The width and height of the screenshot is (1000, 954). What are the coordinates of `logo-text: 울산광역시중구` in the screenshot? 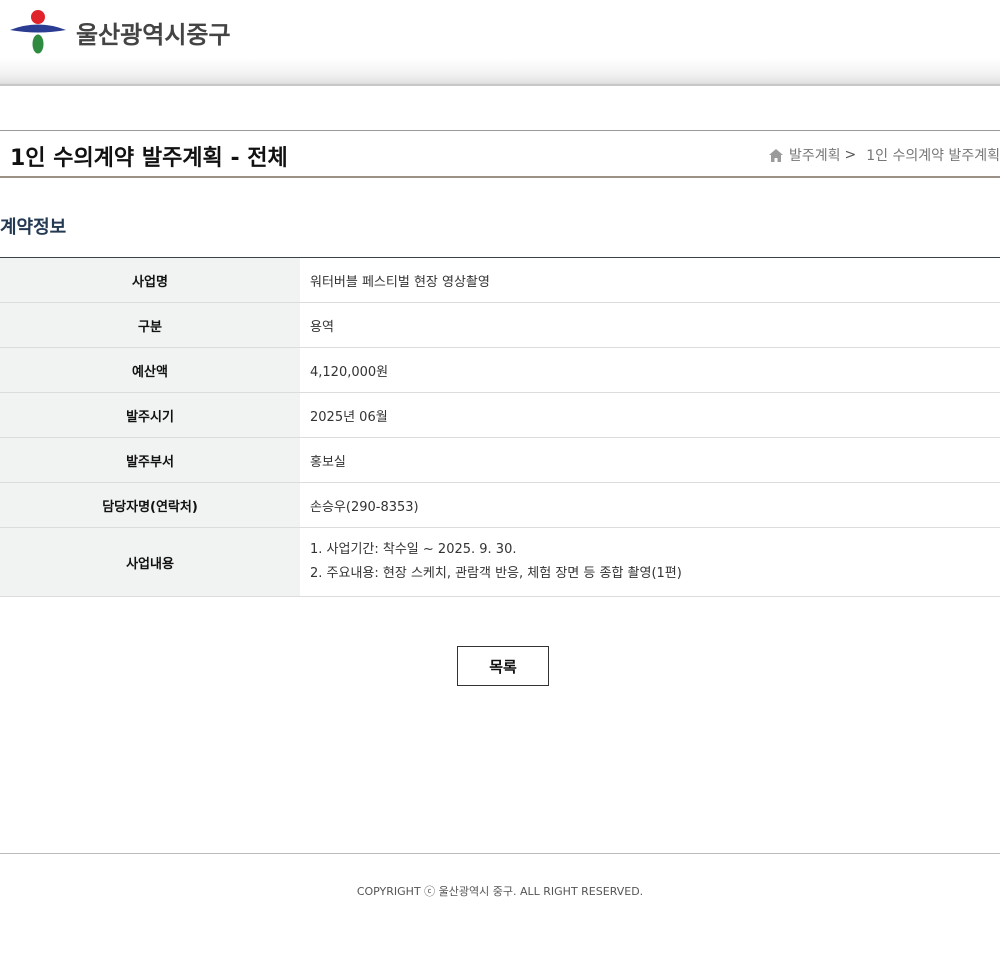 It's located at (153, 34).